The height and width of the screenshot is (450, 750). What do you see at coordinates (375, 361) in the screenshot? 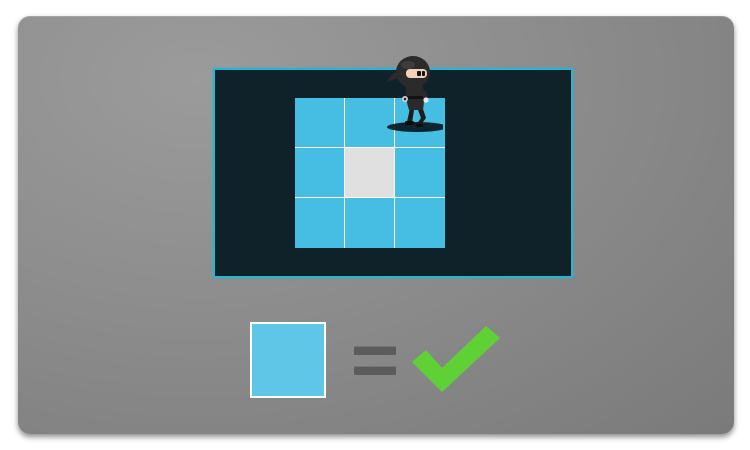
I see `equals-icon` at bounding box center [375, 361].